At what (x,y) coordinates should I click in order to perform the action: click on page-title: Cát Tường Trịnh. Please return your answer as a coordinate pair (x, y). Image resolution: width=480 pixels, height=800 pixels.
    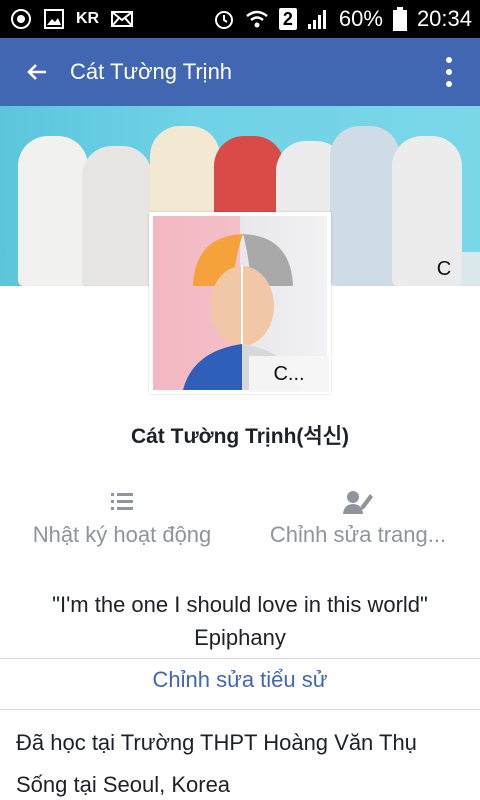
    Looking at the image, I should click on (151, 71).